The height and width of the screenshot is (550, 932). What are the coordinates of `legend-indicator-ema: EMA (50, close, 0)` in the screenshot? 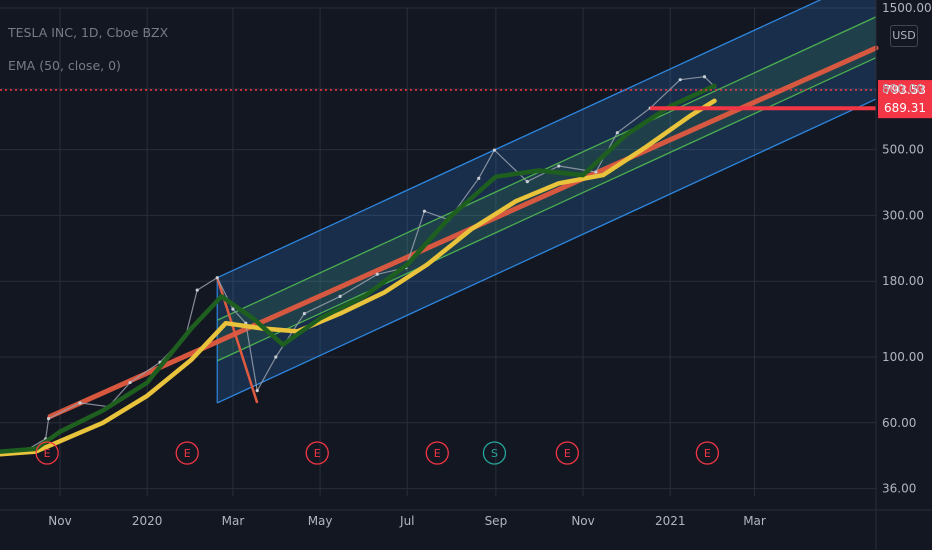 It's located at (64, 65).